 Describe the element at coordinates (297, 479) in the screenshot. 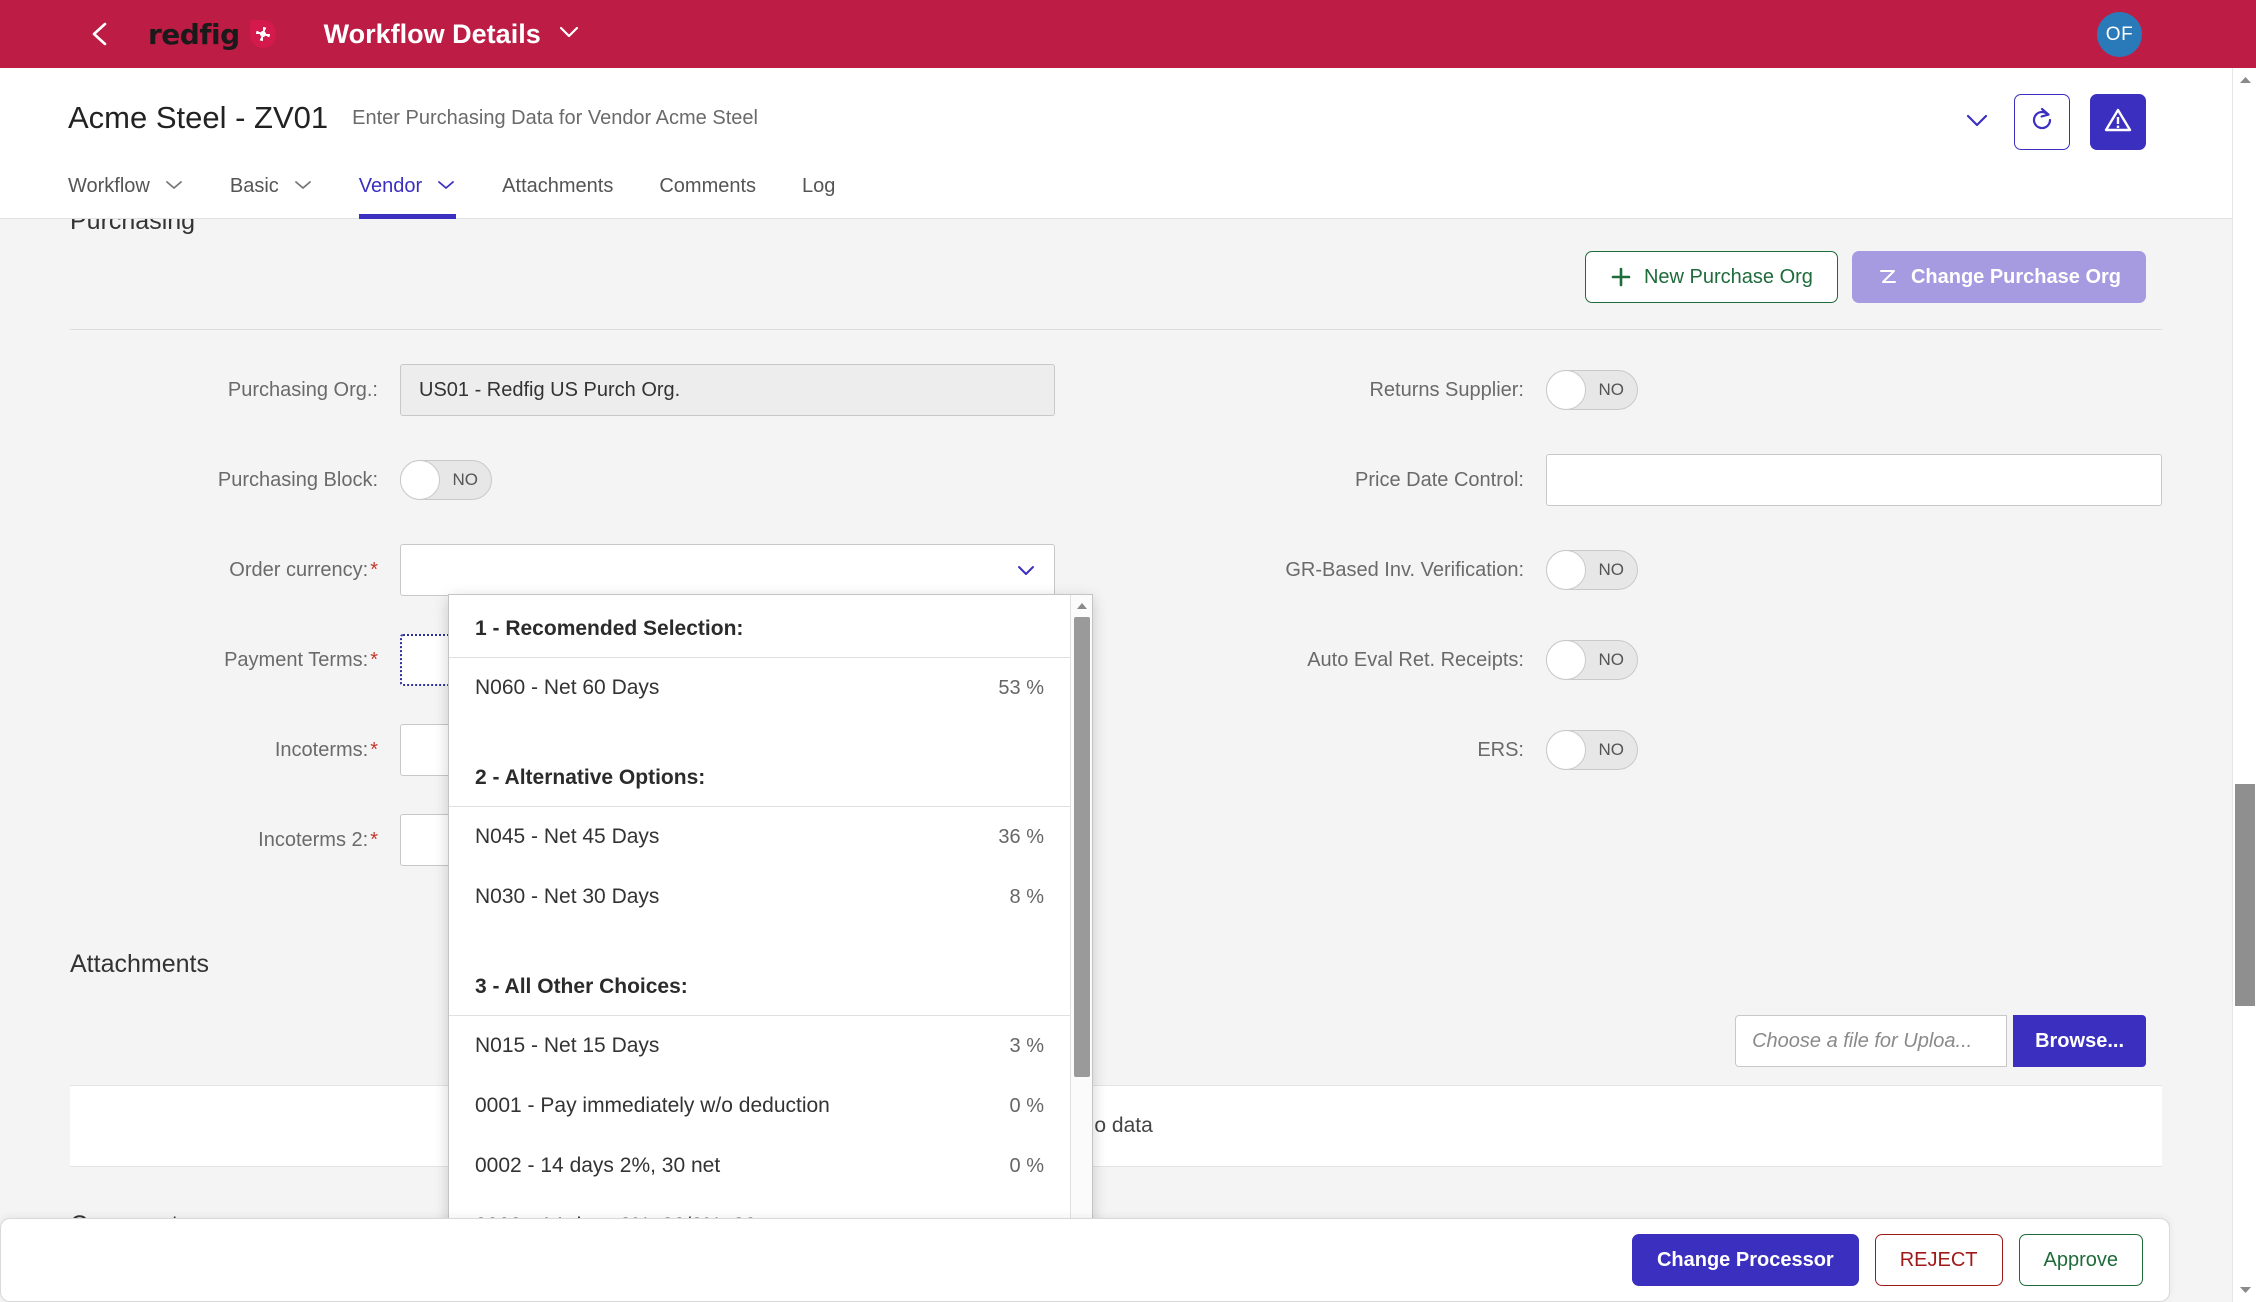

I see `field-label: Purchasing Block:` at that location.